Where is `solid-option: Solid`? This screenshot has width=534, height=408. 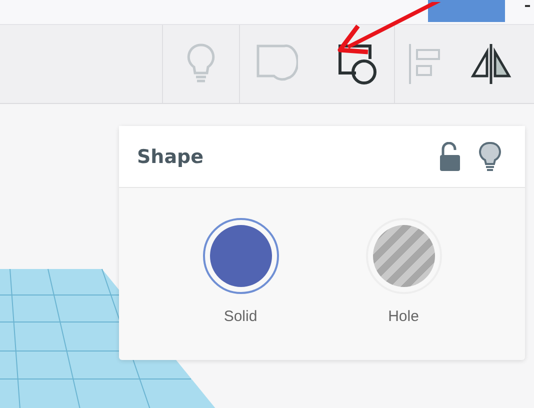
solid-option: Solid is located at coordinates (240, 271).